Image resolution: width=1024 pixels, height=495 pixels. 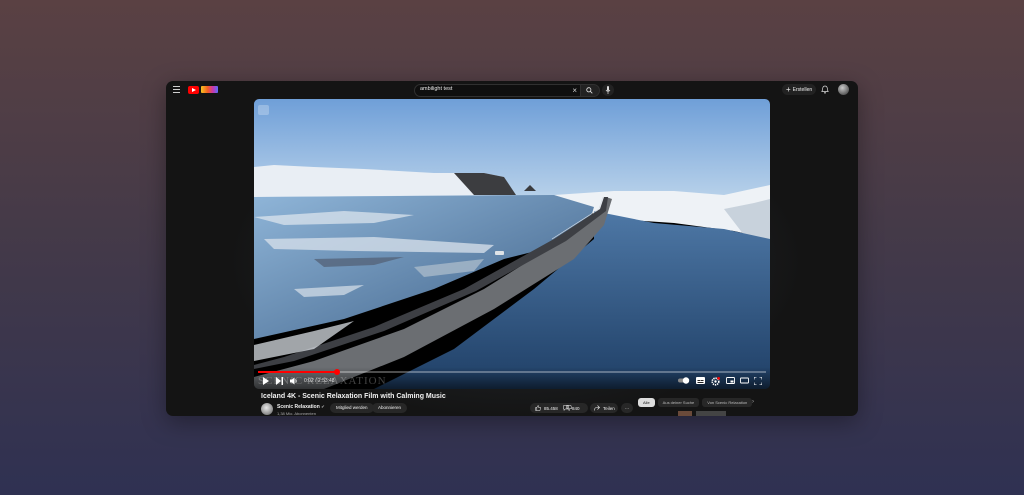 What do you see at coordinates (267, 409) in the screenshot?
I see `channel-avatar` at bounding box center [267, 409].